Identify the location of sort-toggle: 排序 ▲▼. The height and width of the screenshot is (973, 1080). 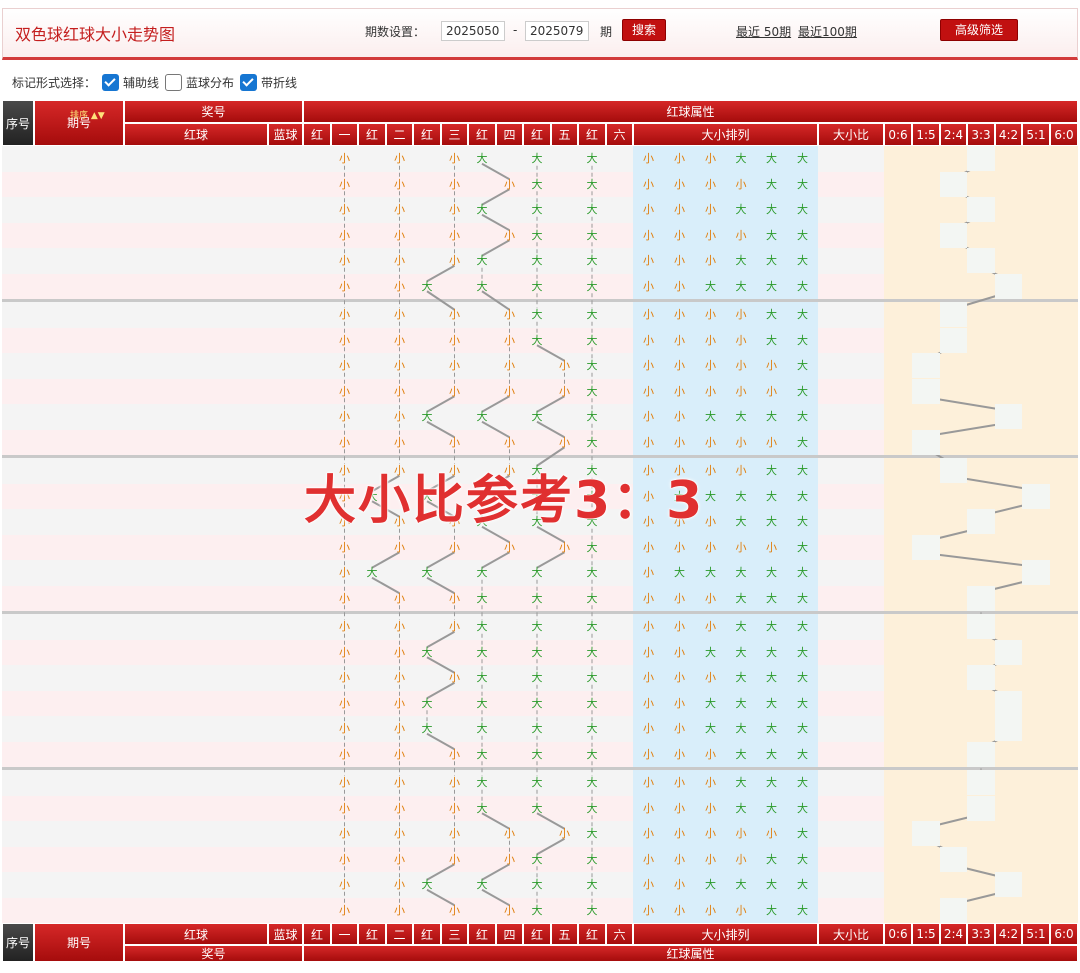
(87, 116).